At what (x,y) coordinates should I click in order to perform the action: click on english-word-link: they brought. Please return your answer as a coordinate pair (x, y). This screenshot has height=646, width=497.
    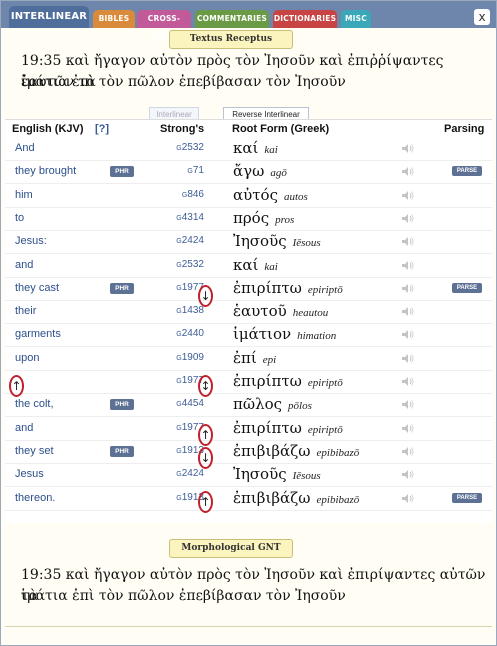
    Looking at the image, I should click on (45, 171).